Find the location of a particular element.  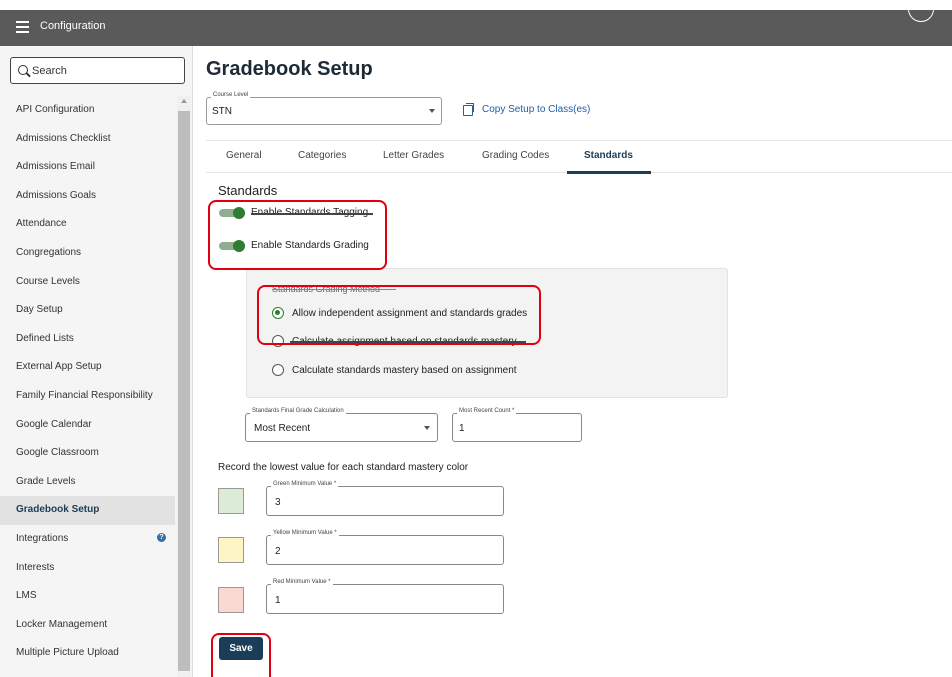

sidebar-item-admissions-email: Admissions Email is located at coordinates (87, 167).